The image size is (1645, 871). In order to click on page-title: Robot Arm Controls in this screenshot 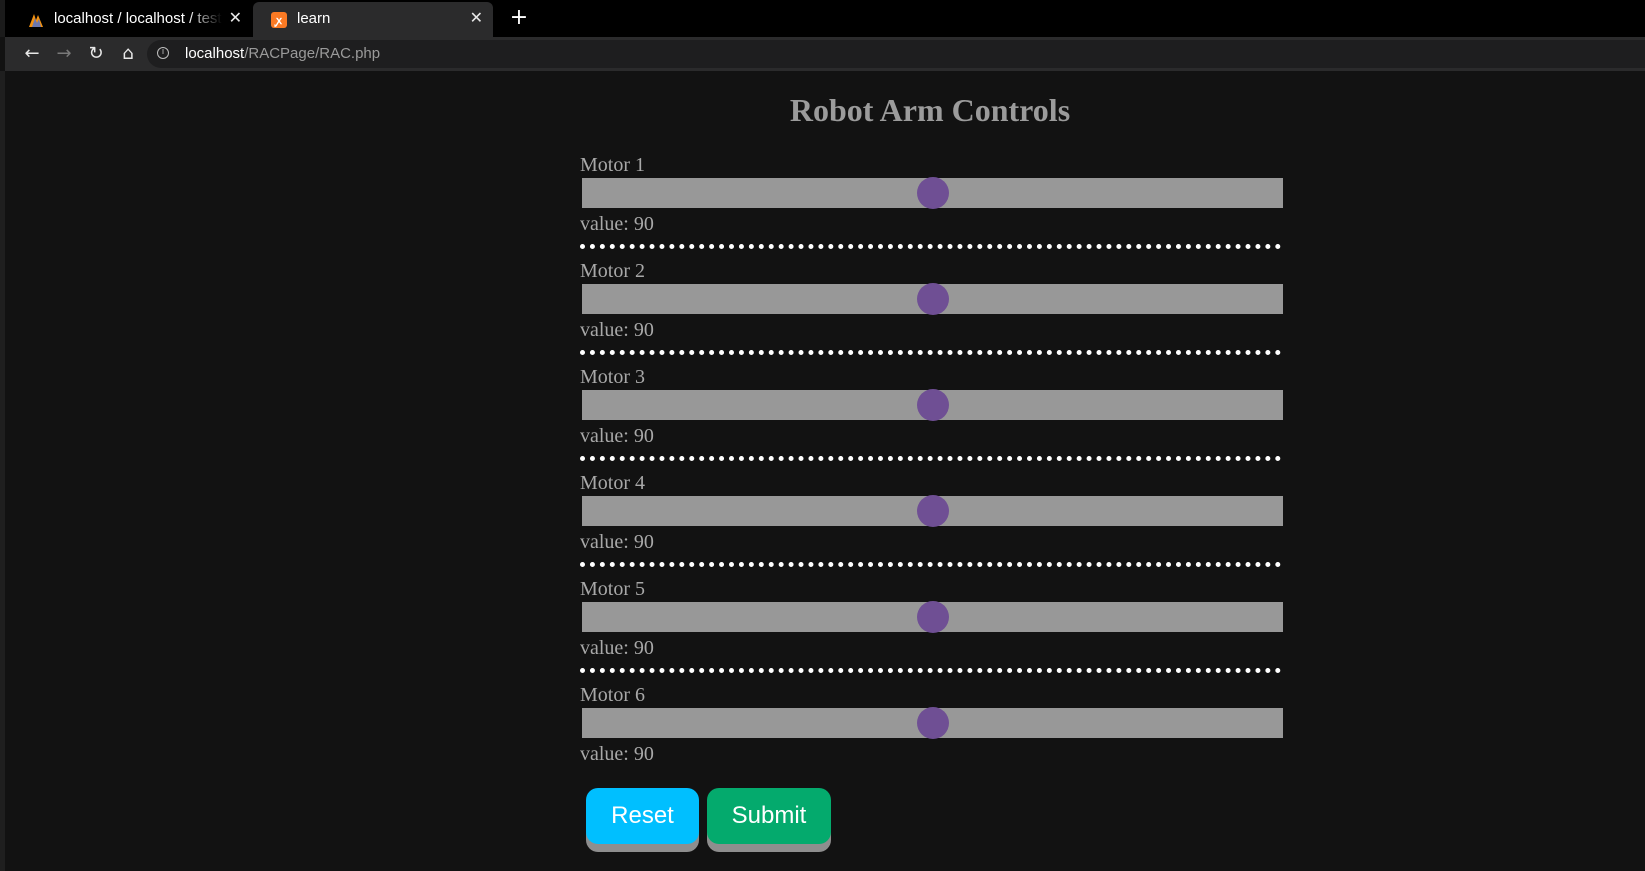, I will do `click(930, 110)`.